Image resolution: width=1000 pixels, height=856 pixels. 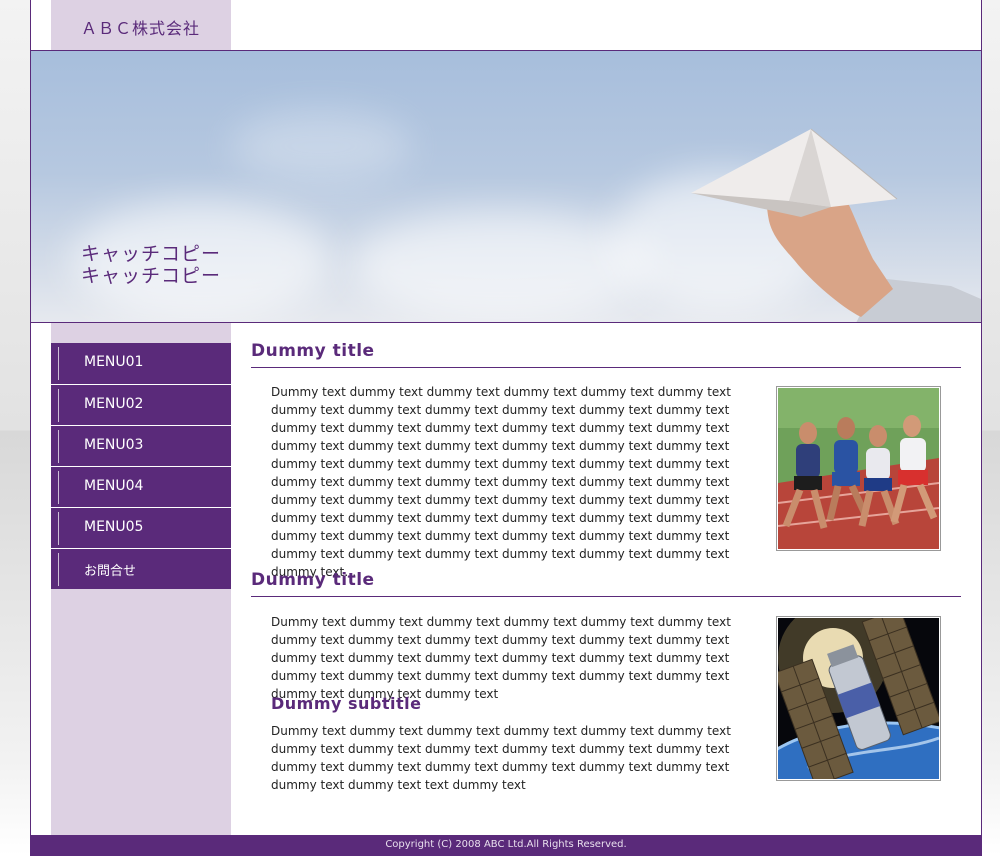 I want to click on menu-label: MENU04, so click(x=114, y=486).